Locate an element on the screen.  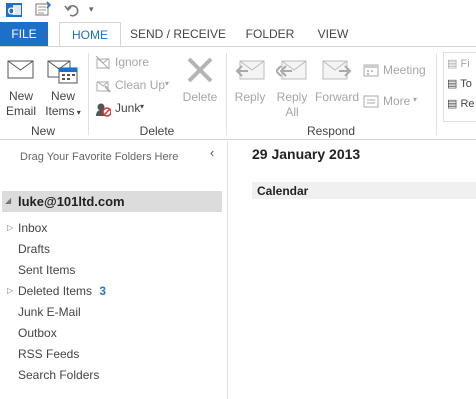
customize-qat-icon: ▾ is located at coordinates (91, 9).